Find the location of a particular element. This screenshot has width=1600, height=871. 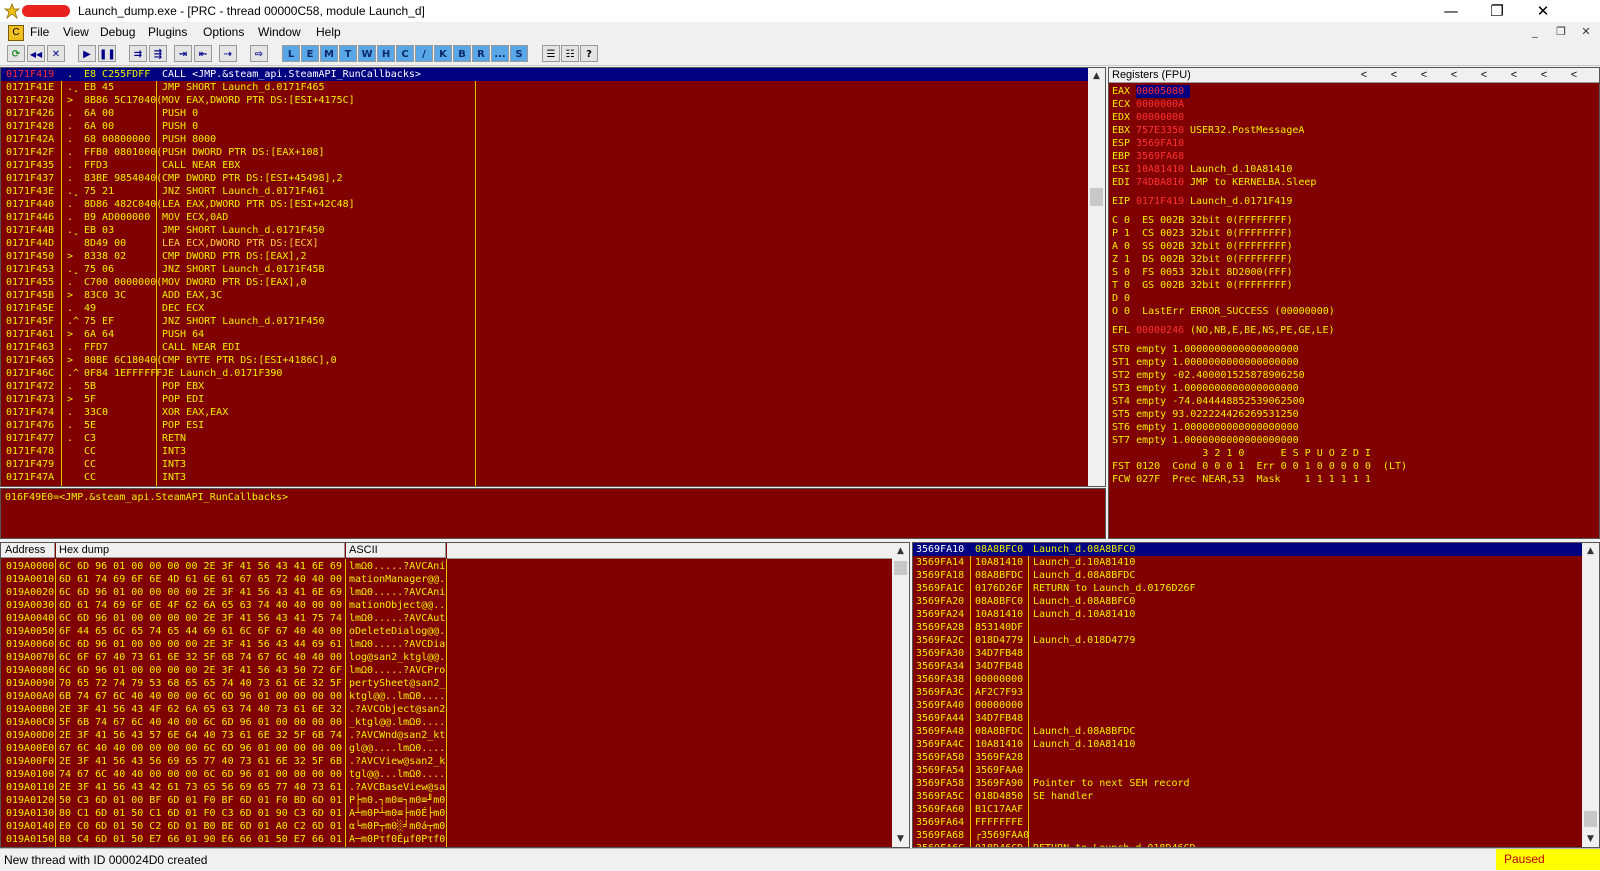

menu-options: Options is located at coordinates (223, 32).